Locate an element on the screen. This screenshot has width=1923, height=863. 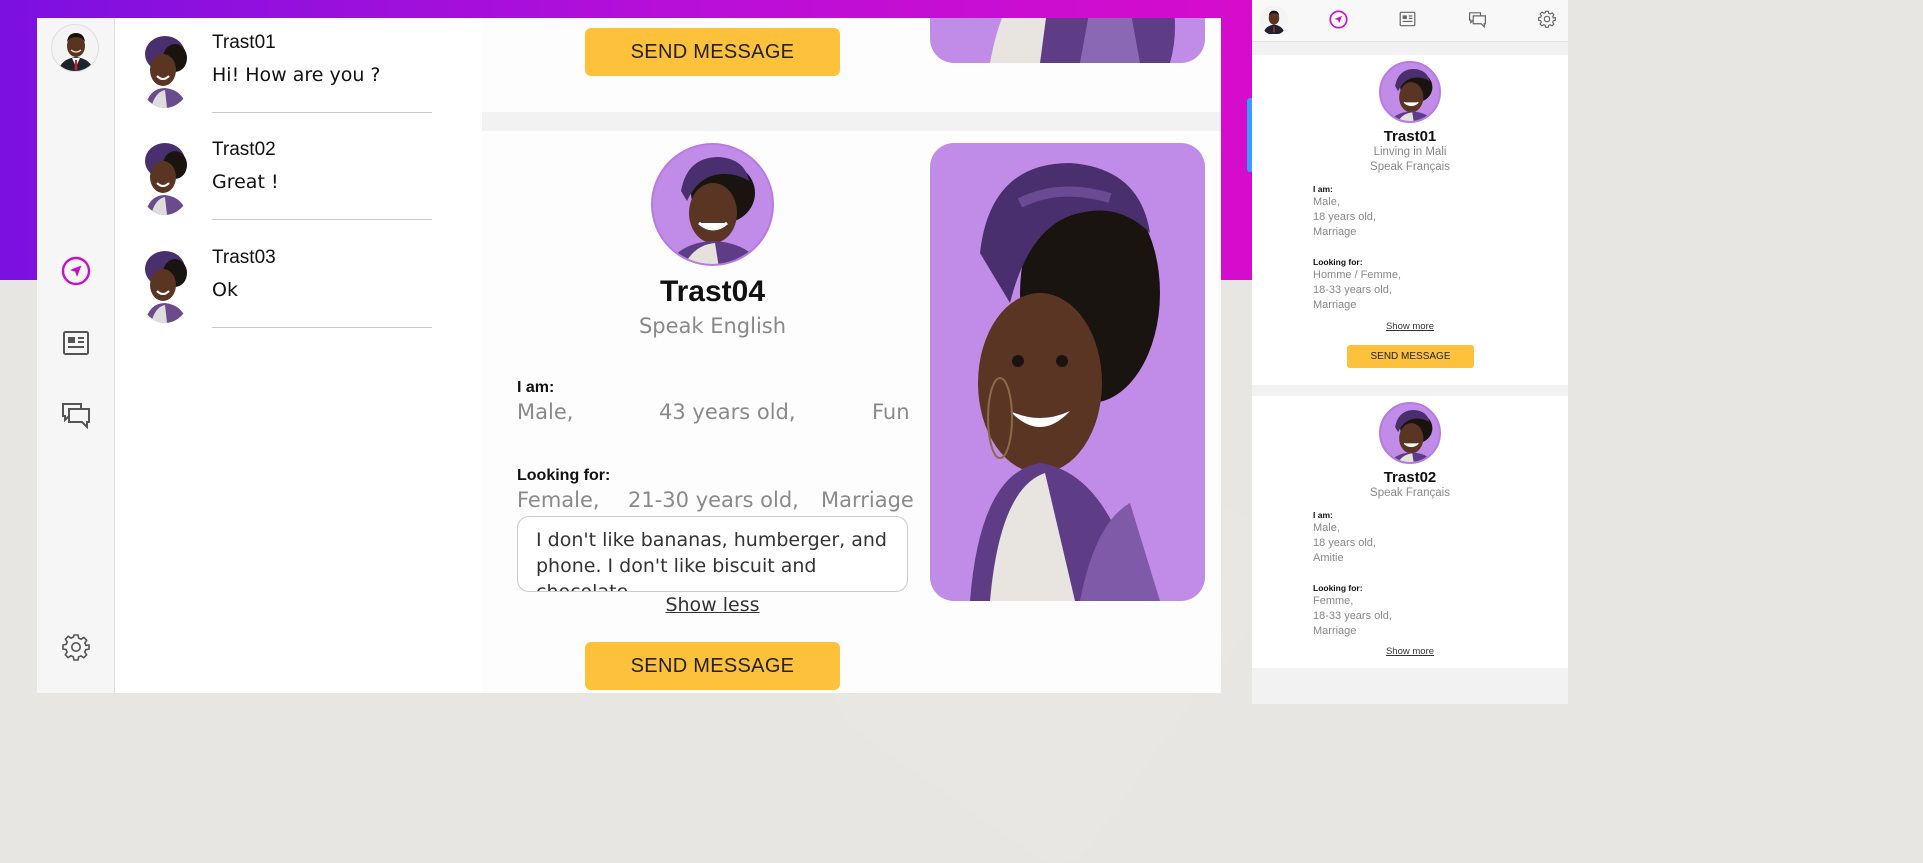
profile-name: Trast02 is located at coordinates (1410, 477).